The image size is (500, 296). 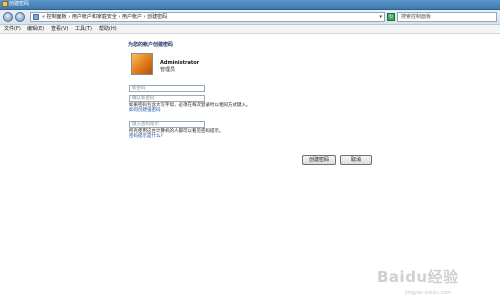 I want to click on menu-edit: 编辑(E), so click(x=35, y=29).